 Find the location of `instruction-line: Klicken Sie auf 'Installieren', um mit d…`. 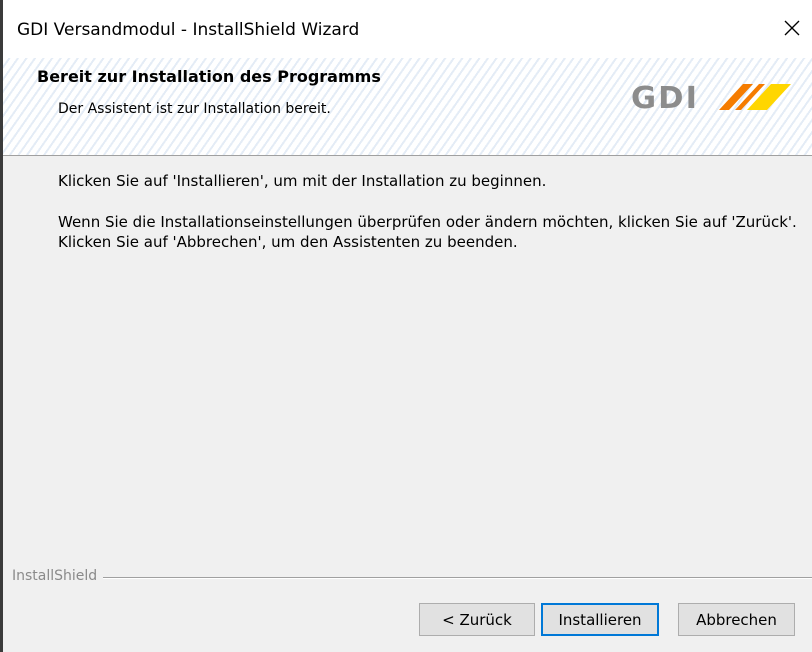

instruction-line: Klicken Sie auf 'Installieren', um mit d… is located at coordinates (302, 181).